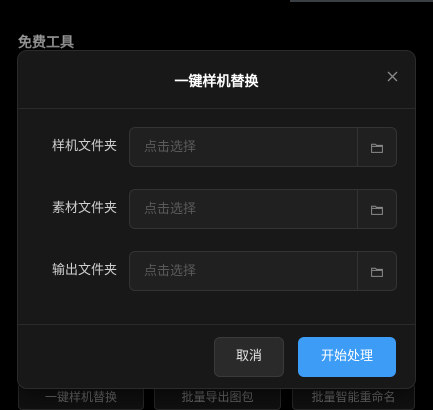 The width and height of the screenshot is (433, 410). I want to click on dialog-footer: 取消 开始处理, so click(216, 357).